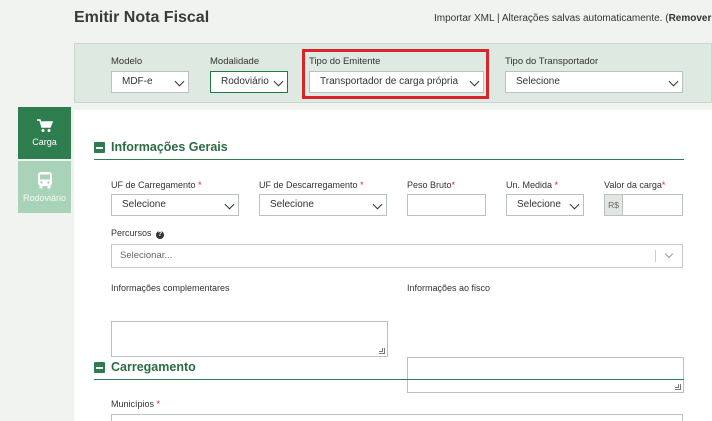 The height and width of the screenshot is (421, 712). Describe the element at coordinates (44, 142) in the screenshot. I see `sidebar-item-label: Carga` at that location.